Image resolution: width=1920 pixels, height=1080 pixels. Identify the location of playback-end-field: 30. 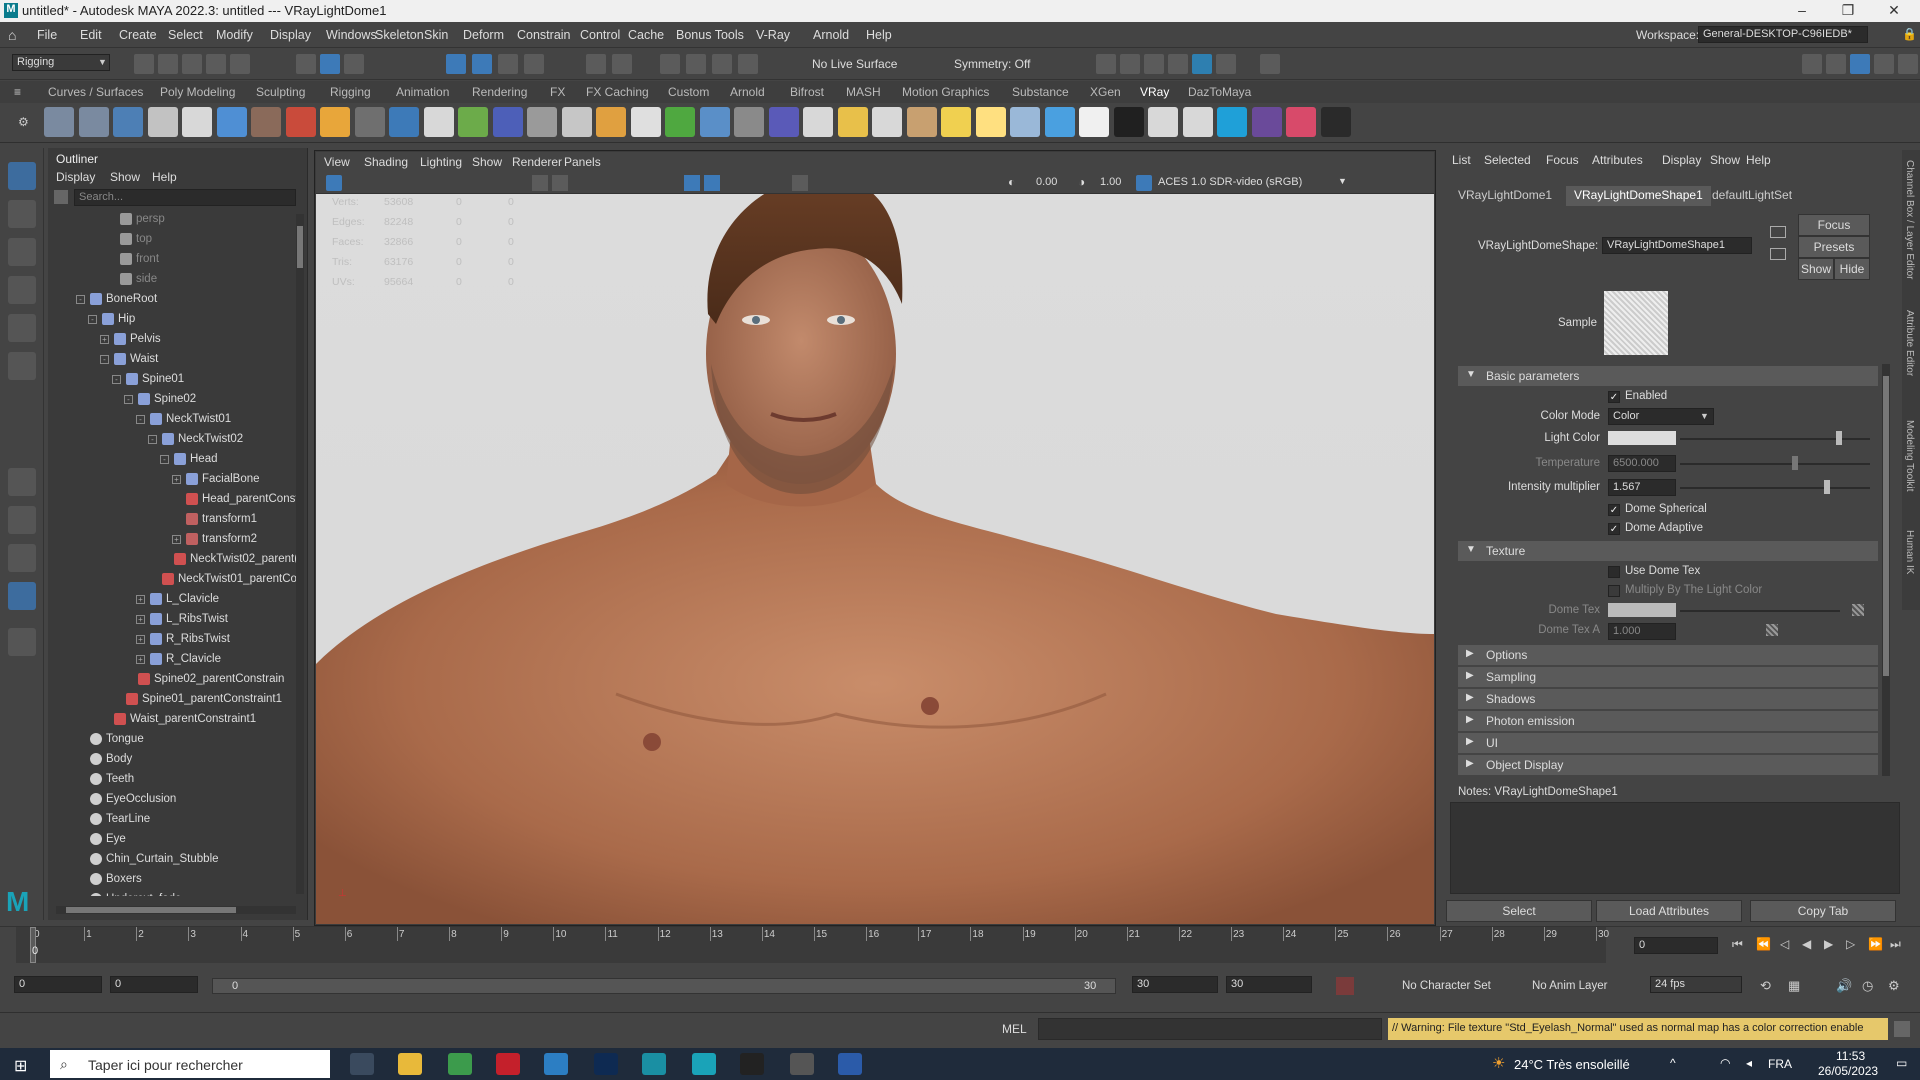
(1175, 984).